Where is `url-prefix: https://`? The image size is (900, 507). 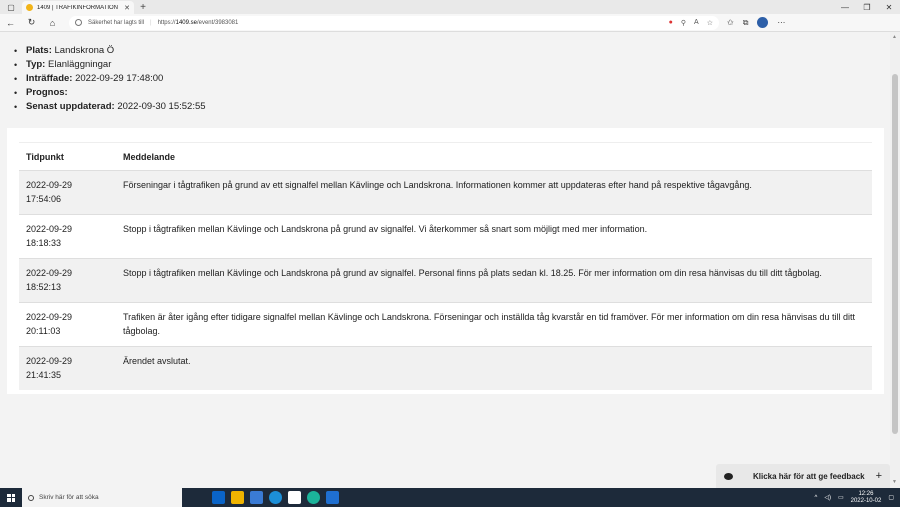 url-prefix: https:// is located at coordinates (166, 22).